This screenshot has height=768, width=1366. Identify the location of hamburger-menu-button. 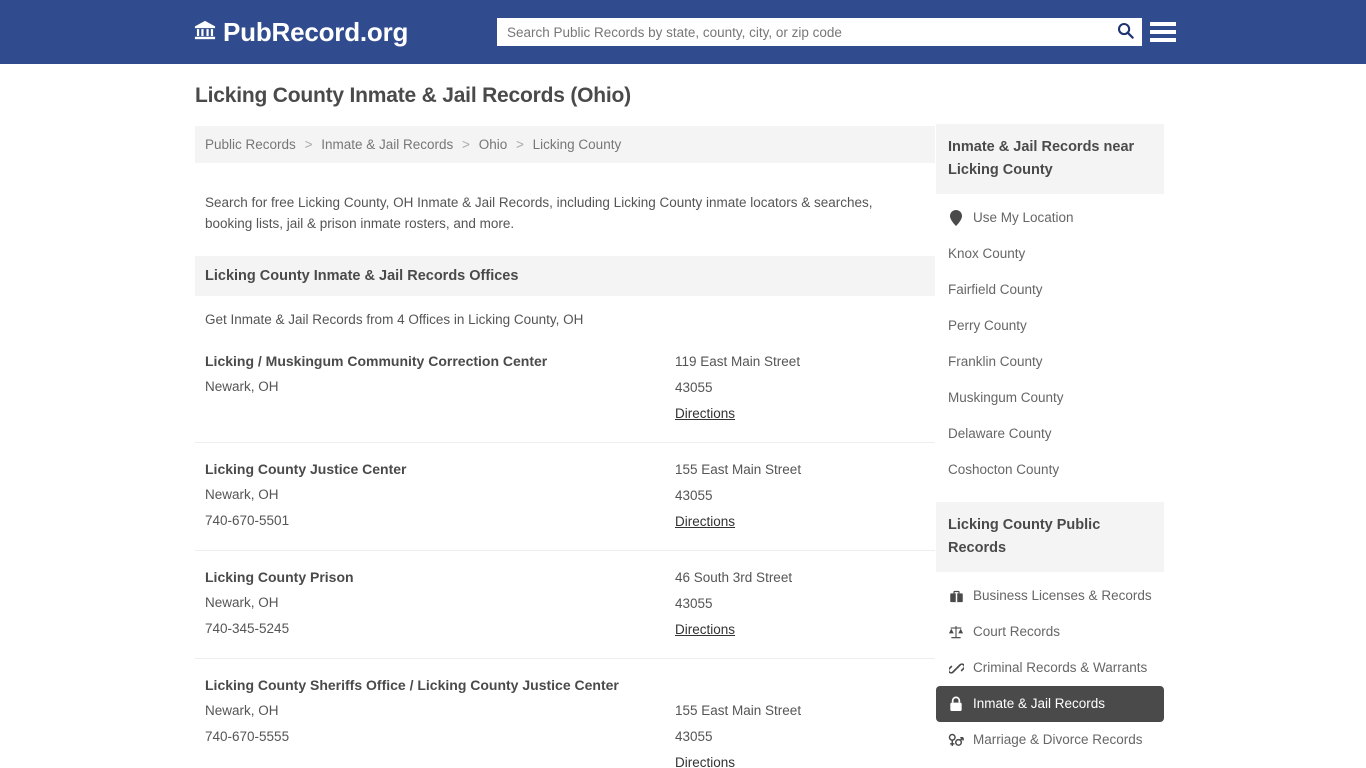
(1163, 32).